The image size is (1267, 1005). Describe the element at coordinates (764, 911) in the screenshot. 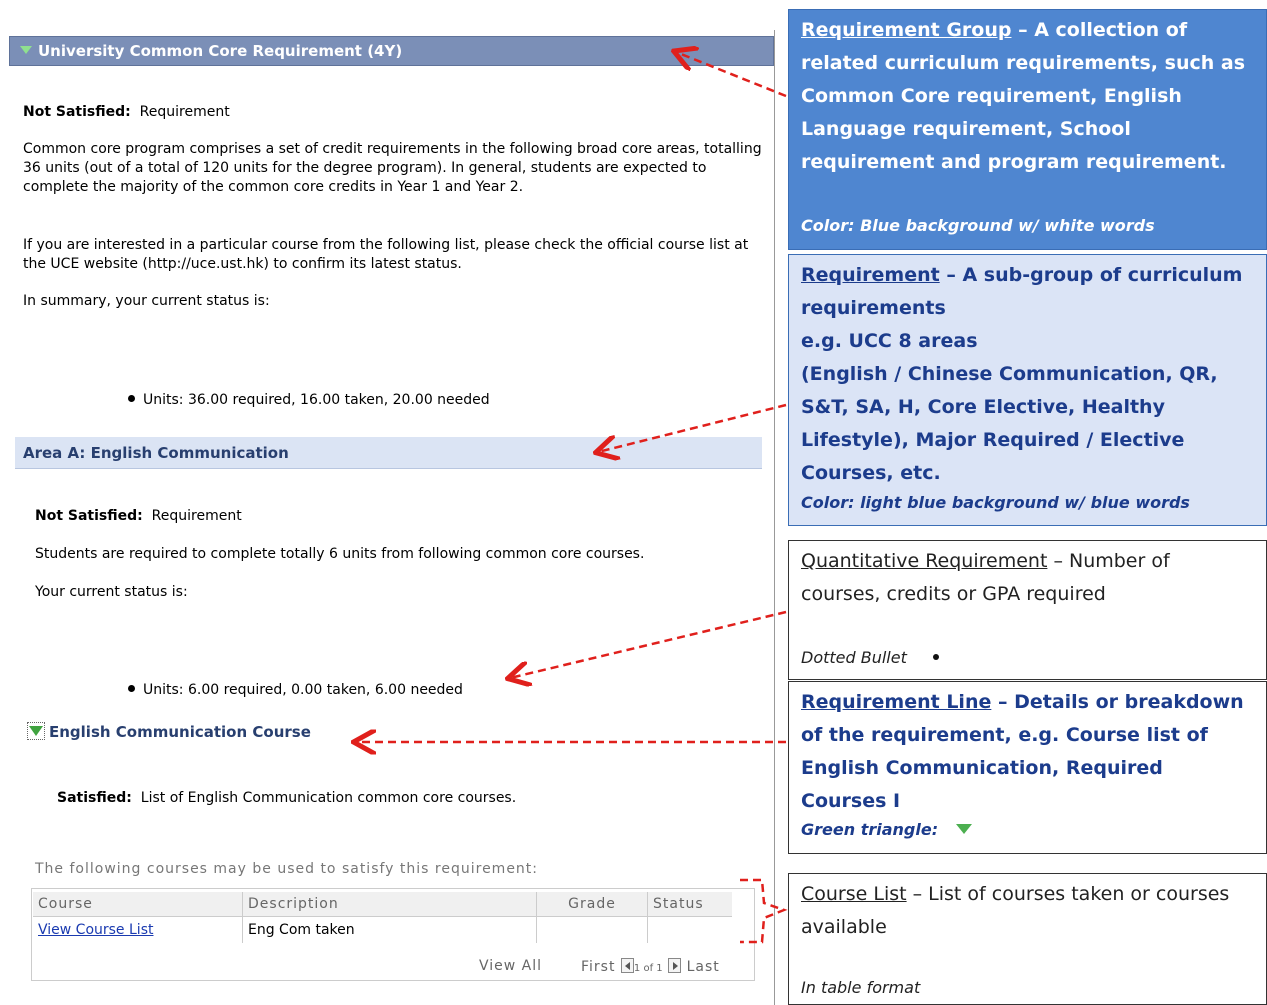

I see `bracket-course-list` at that location.